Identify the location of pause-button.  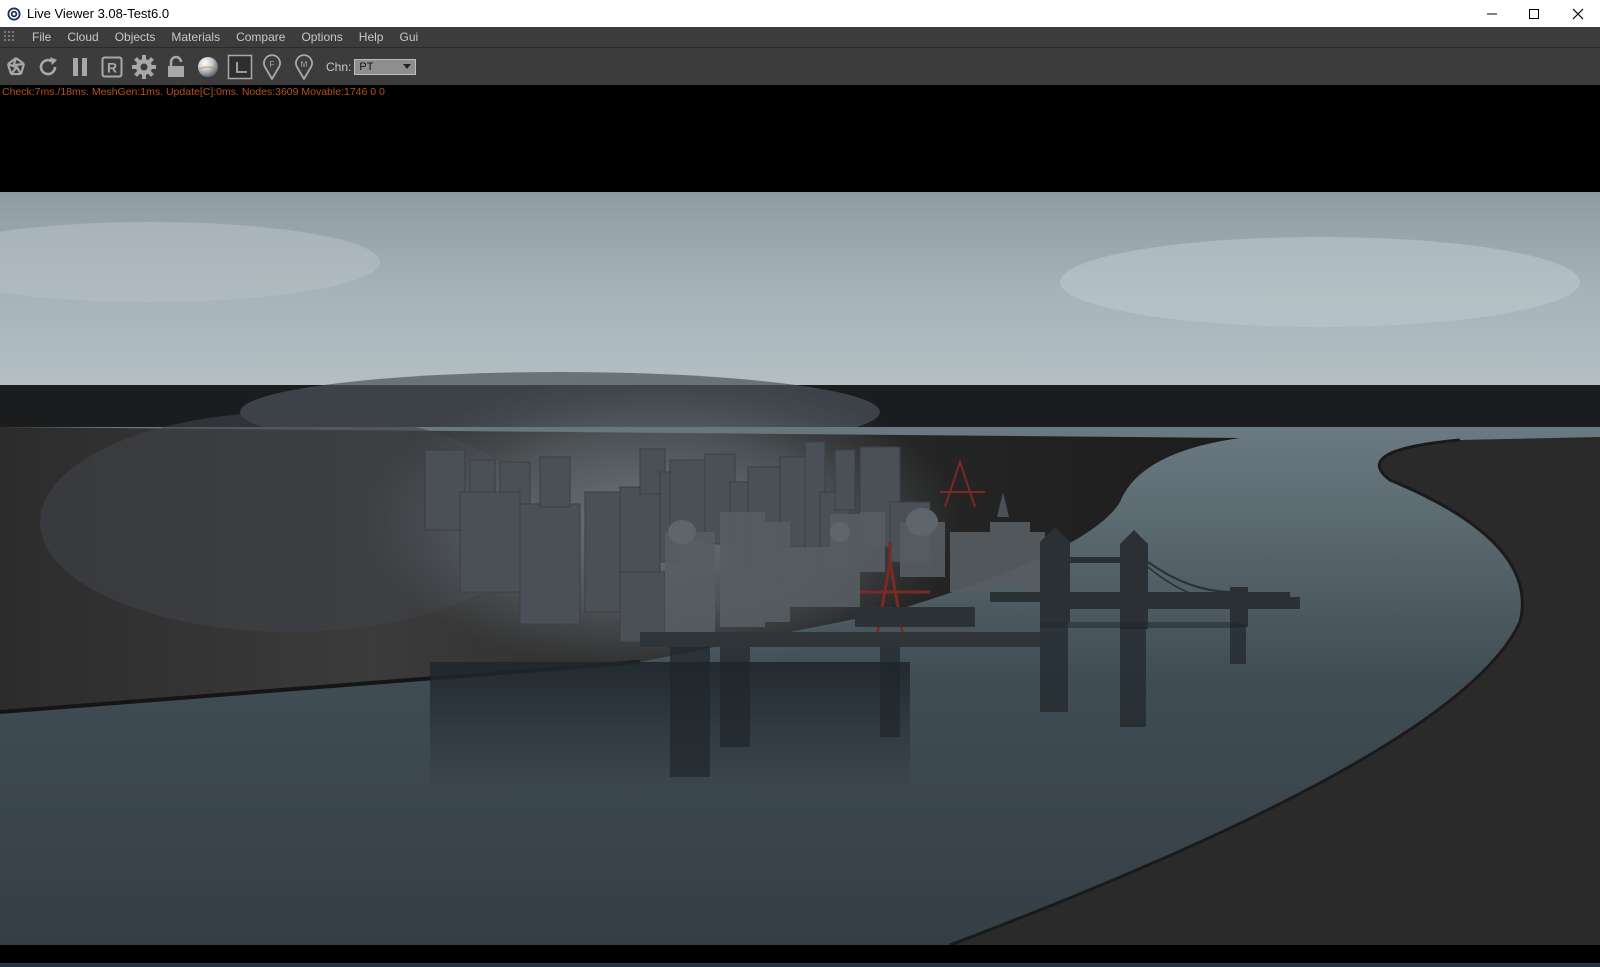
(80, 67).